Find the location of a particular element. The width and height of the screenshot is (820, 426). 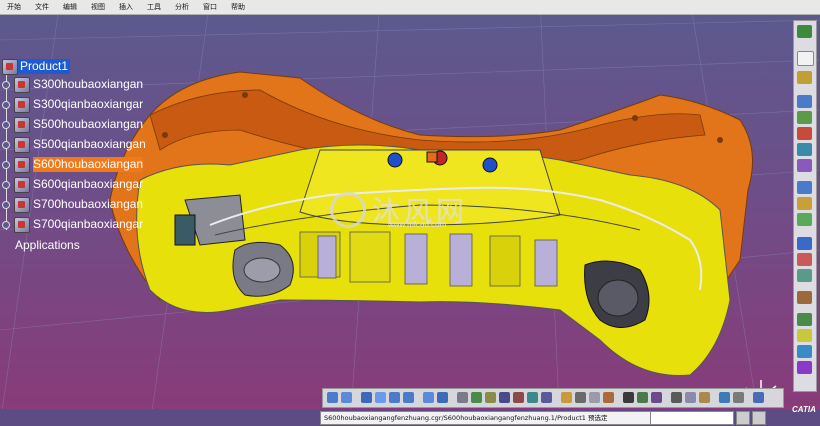

product-structure-icon is located at coordinates (804, 77).